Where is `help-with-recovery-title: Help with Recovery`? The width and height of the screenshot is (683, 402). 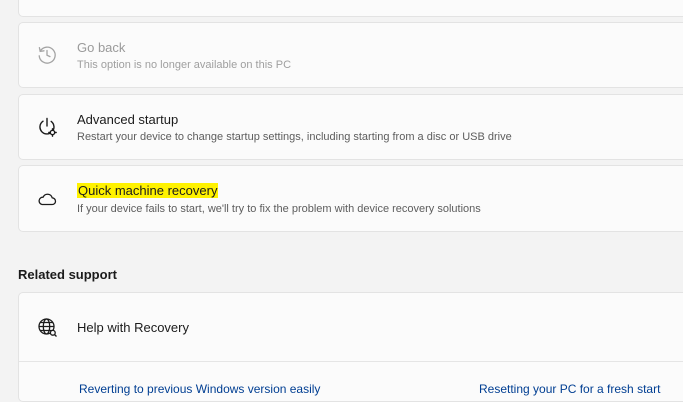 help-with-recovery-title: Help with Recovery is located at coordinates (133, 327).